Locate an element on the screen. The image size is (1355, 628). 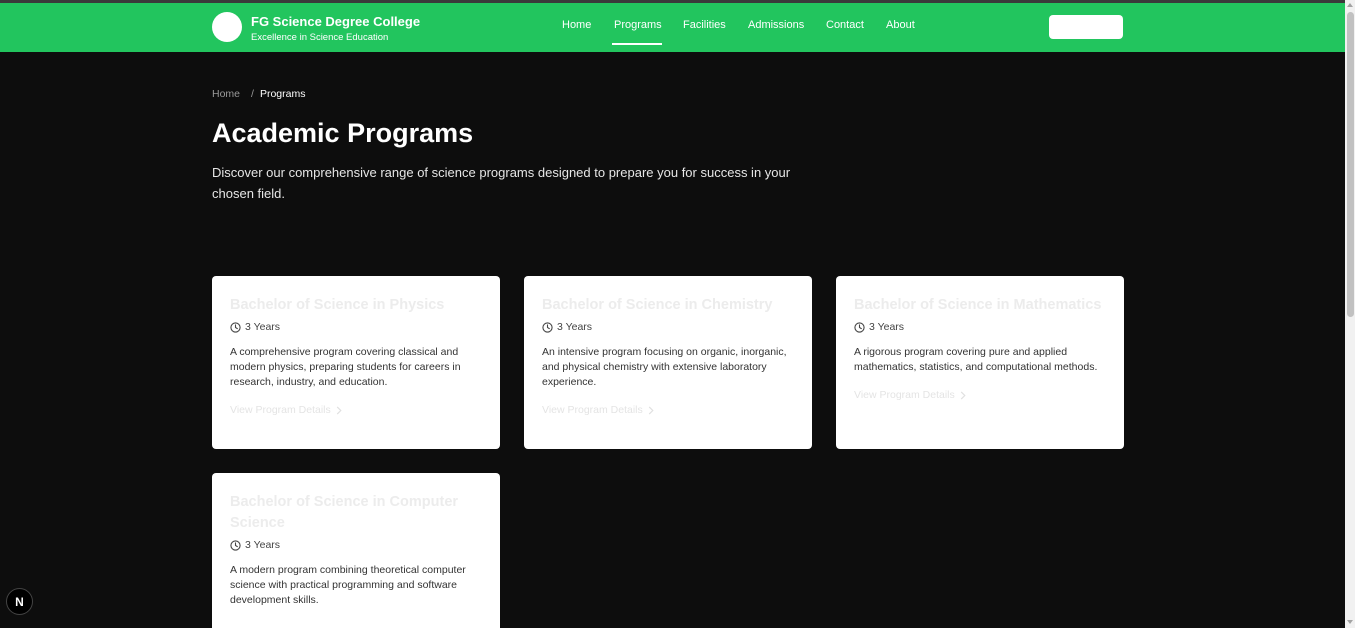
scroll-up-arrow-icon is located at coordinates (1350, 5).